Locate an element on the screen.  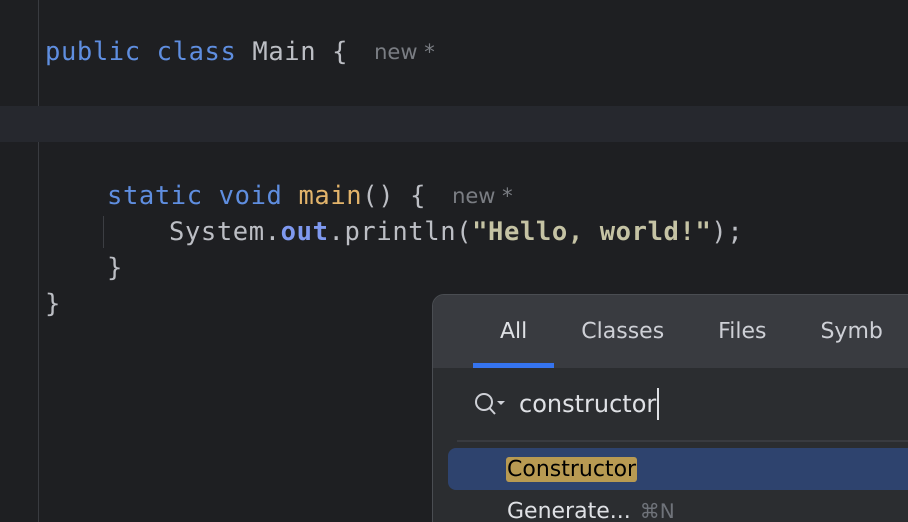
result-item: Generate... ⌘N is located at coordinates (678, 506).